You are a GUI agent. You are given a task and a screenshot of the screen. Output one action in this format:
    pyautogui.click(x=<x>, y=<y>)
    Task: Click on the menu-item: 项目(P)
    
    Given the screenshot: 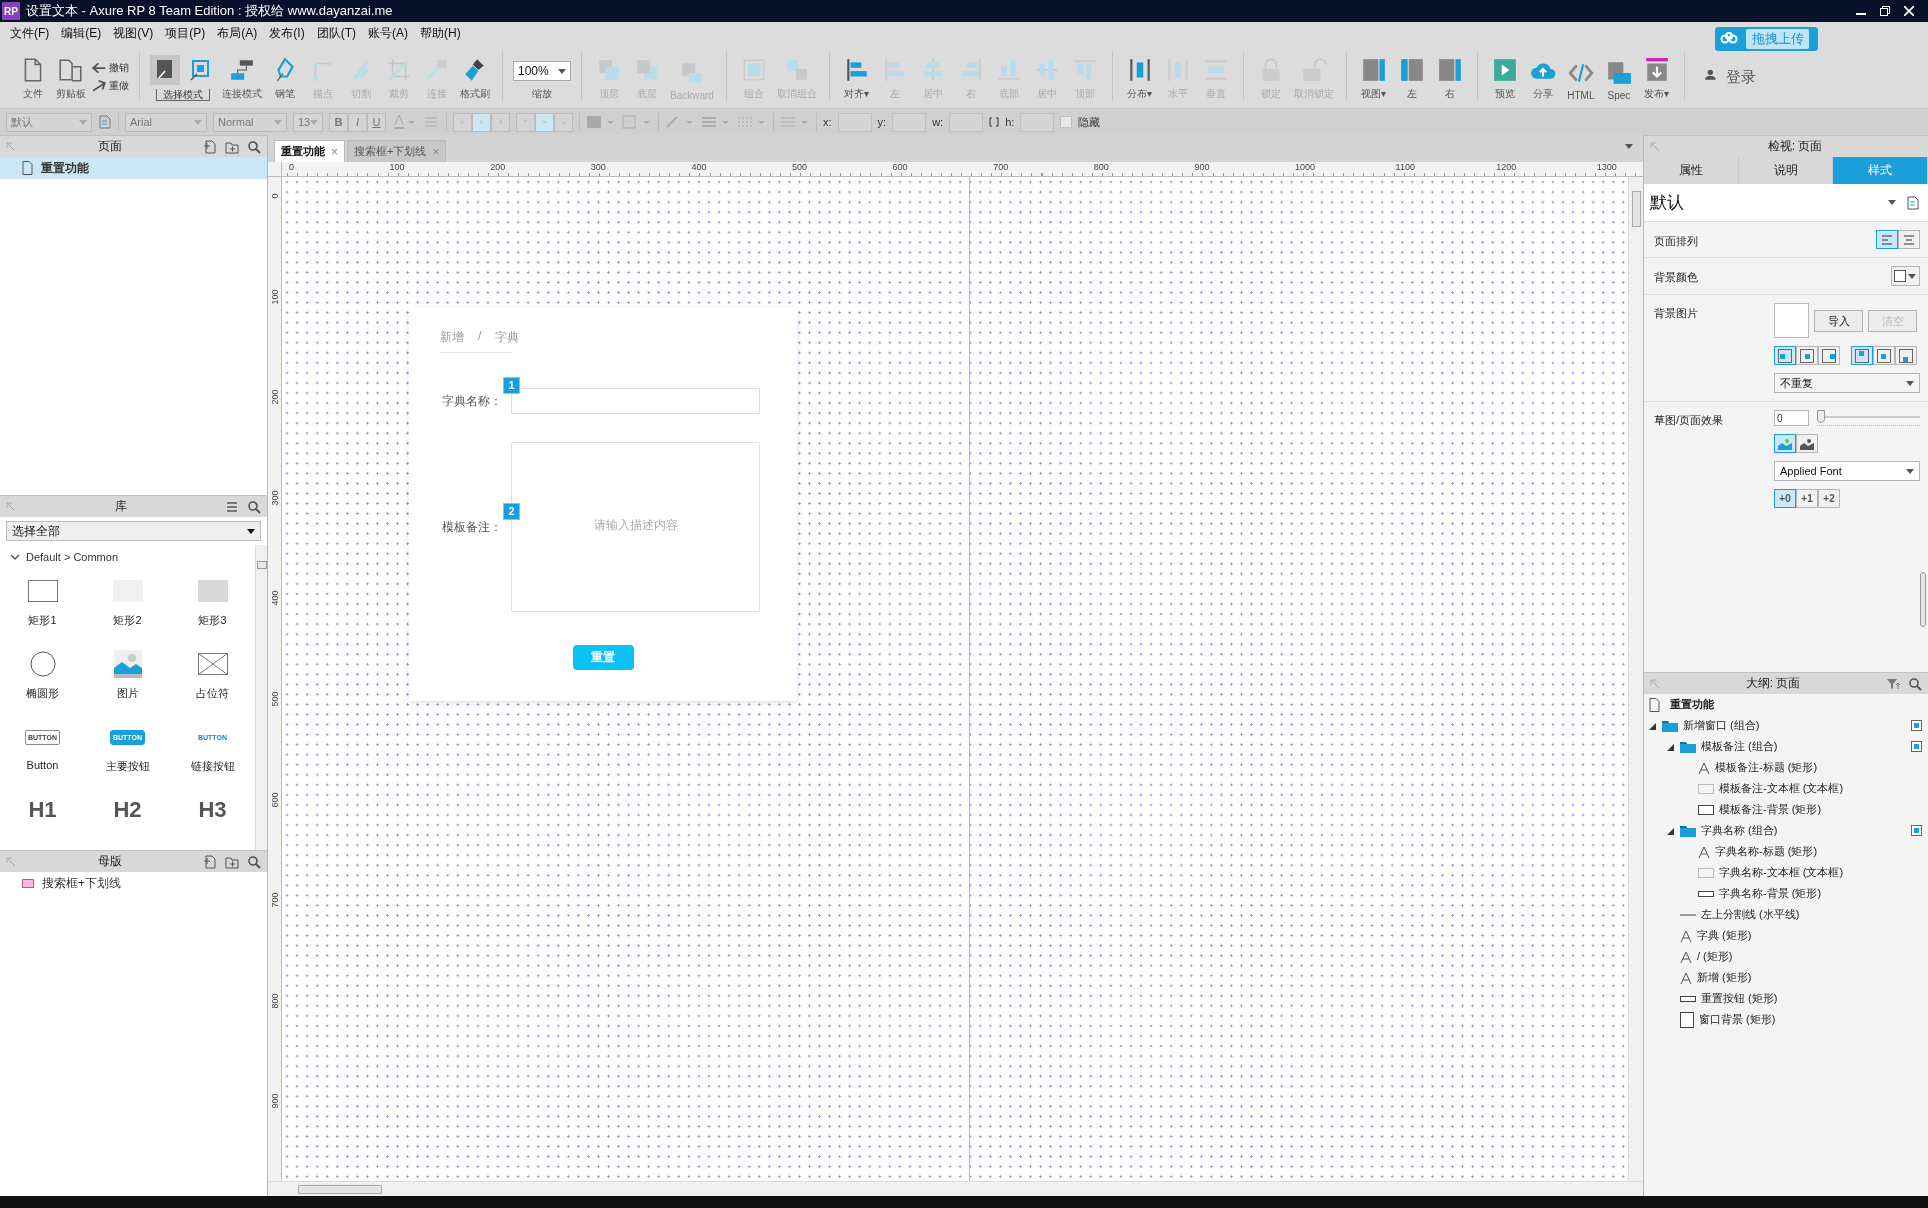 What is the action you would take?
    pyautogui.click(x=185, y=33)
    